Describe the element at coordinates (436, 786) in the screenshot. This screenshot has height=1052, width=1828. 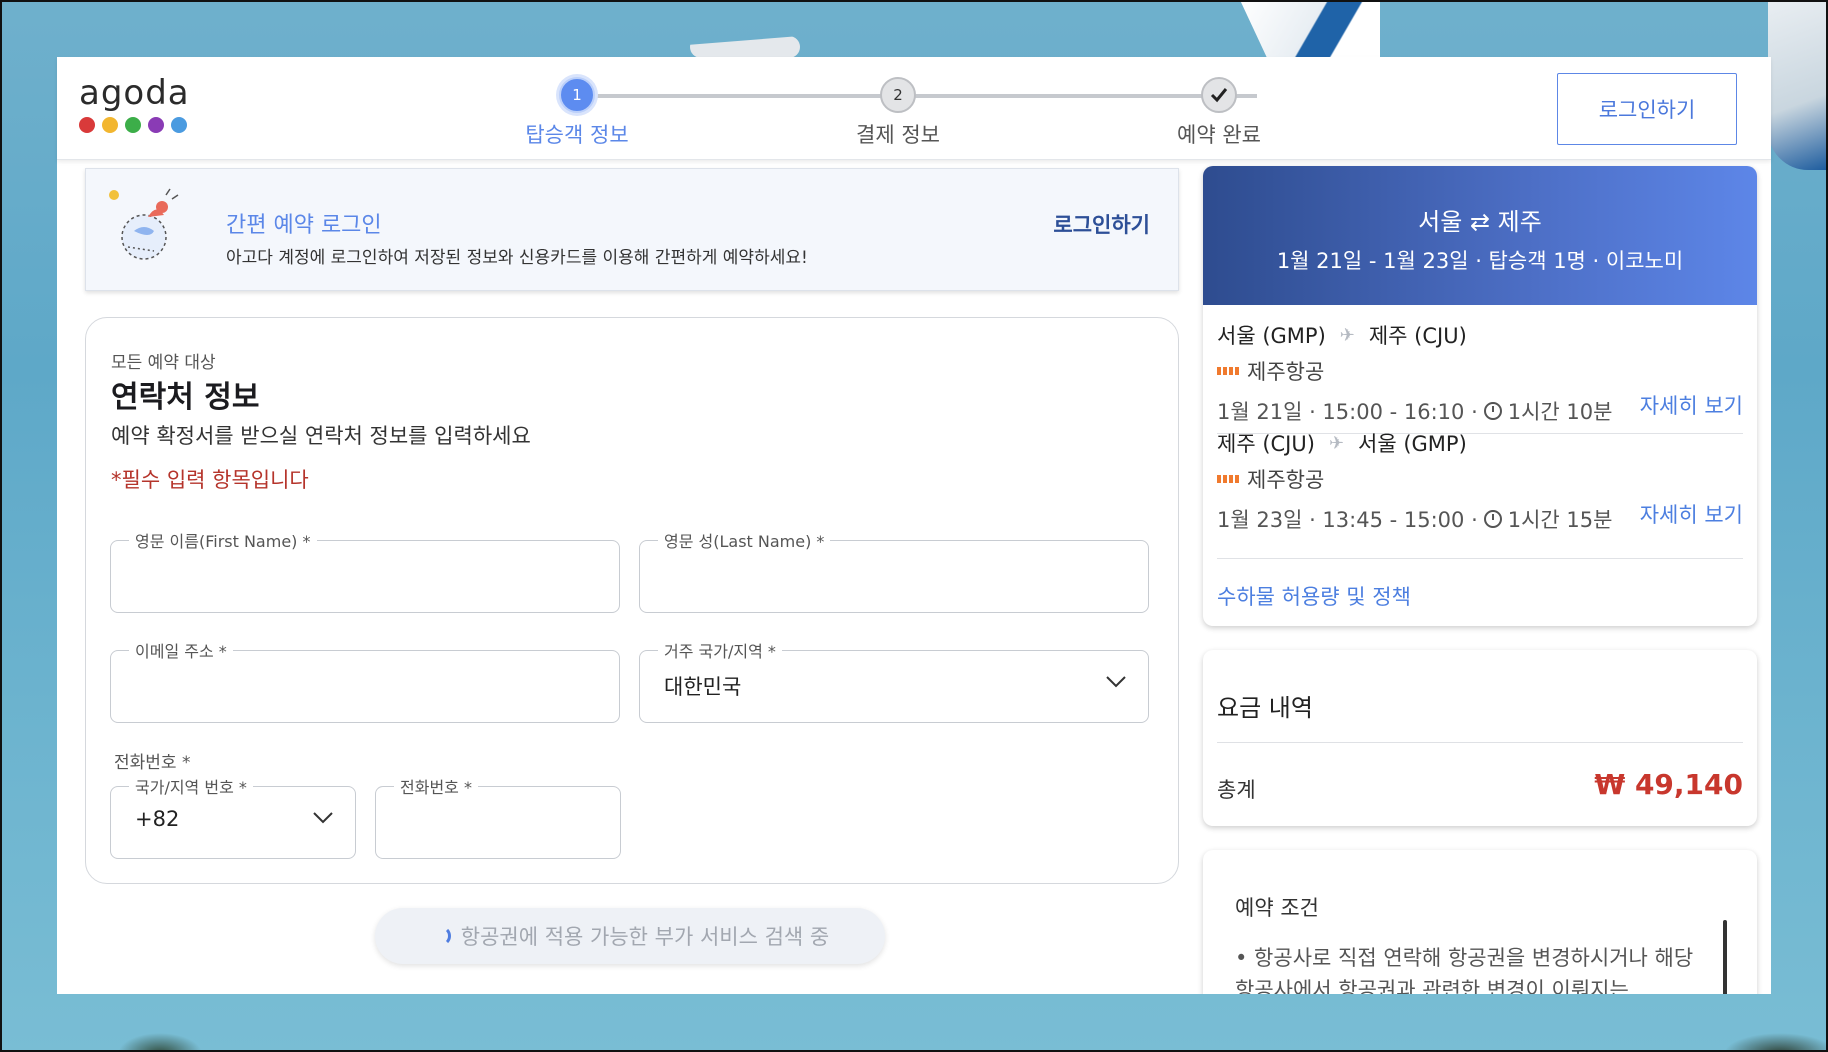
I see `phone-number-label: 전화번호 *` at that location.